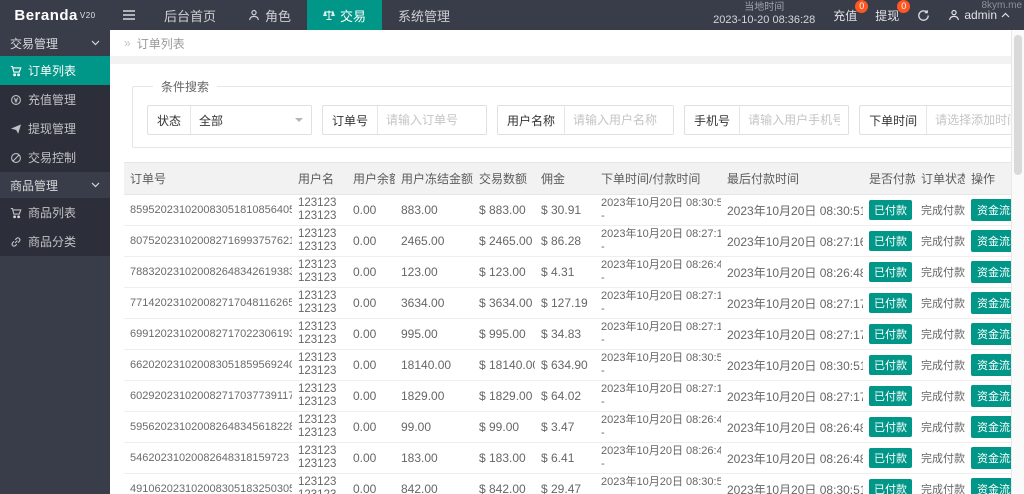 The image size is (1024, 494). I want to click on sidebar-item-label: 订单列表, so click(52, 71).